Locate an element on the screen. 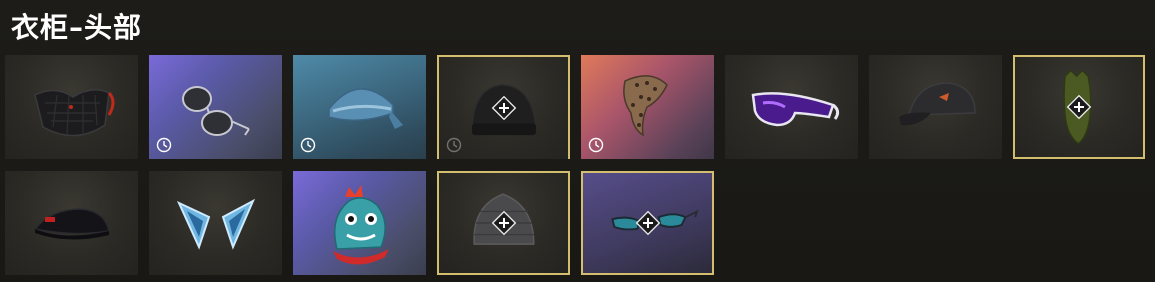 The image size is (1155, 282). sport-glasses-icon is located at coordinates (795, 109).